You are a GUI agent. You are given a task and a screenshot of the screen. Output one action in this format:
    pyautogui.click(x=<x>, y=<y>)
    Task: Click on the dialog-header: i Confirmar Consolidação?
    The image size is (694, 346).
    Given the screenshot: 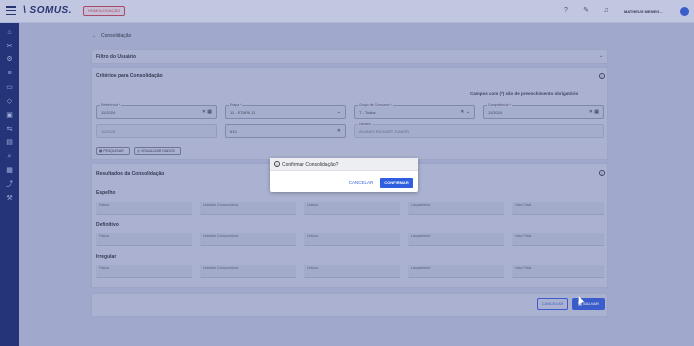 What is the action you would take?
    pyautogui.click(x=344, y=164)
    